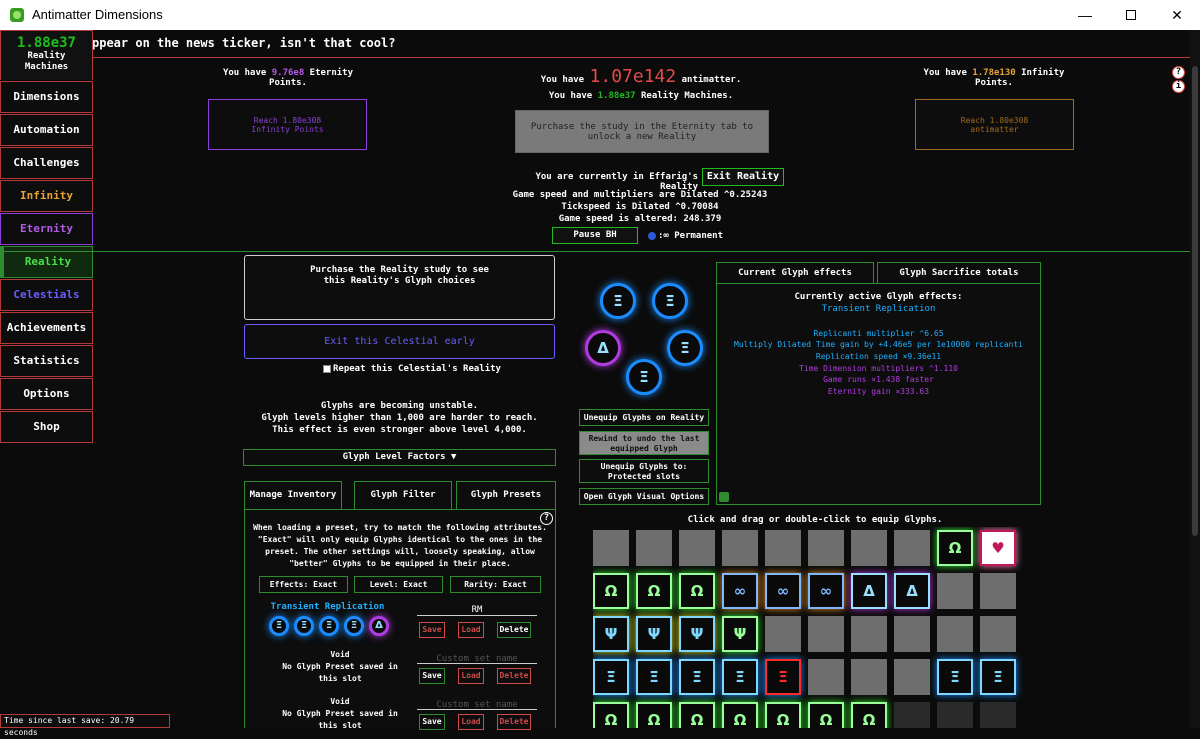  What do you see at coordinates (514, 676) in the screenshot?
I see `preset-2-delete: Delete` at bounding box center [514, 676].